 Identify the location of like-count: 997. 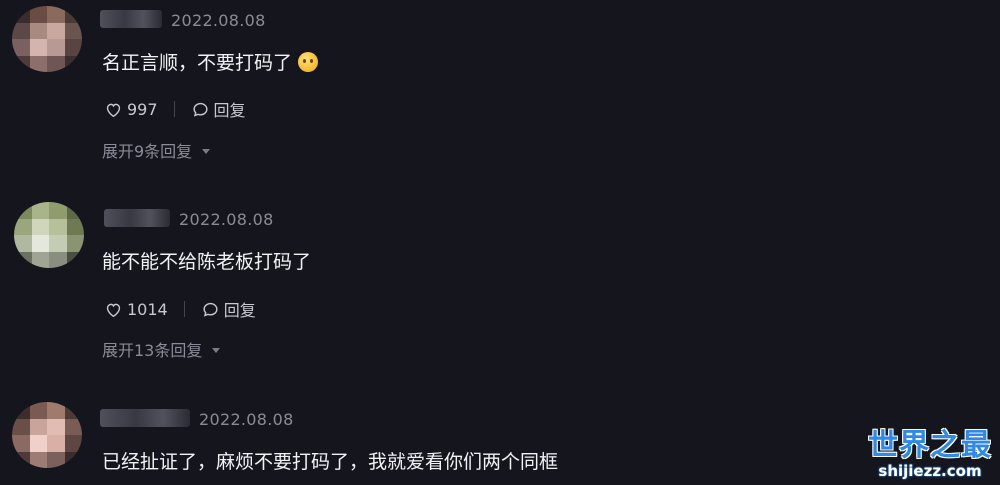
(142, 109).